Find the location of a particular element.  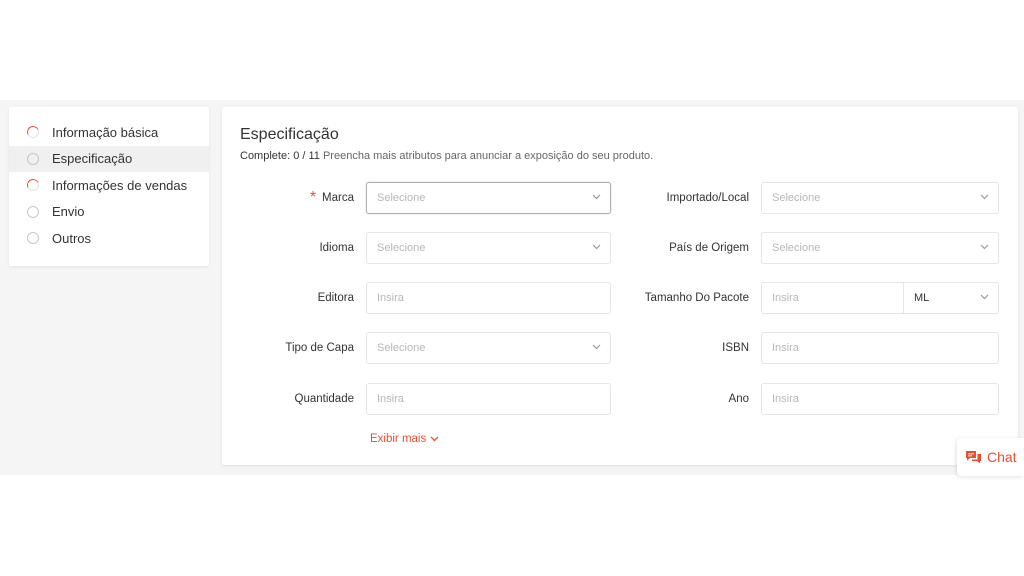

ano-placeholder: Insira is located at coordinates (785, 399).